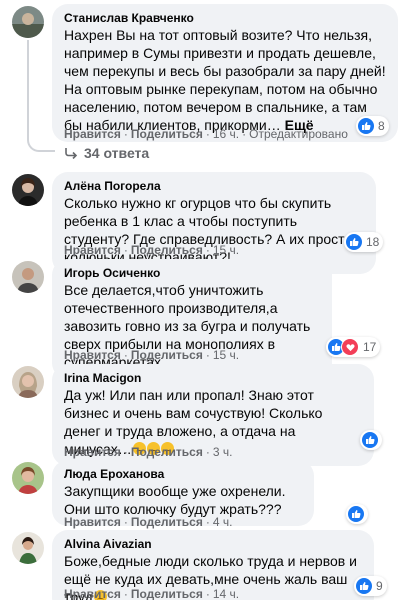 This screenshot has width=410, height=600. I want to click on comment-actions: Нравится · Поделиться · 14 ч., so click(152, 593).